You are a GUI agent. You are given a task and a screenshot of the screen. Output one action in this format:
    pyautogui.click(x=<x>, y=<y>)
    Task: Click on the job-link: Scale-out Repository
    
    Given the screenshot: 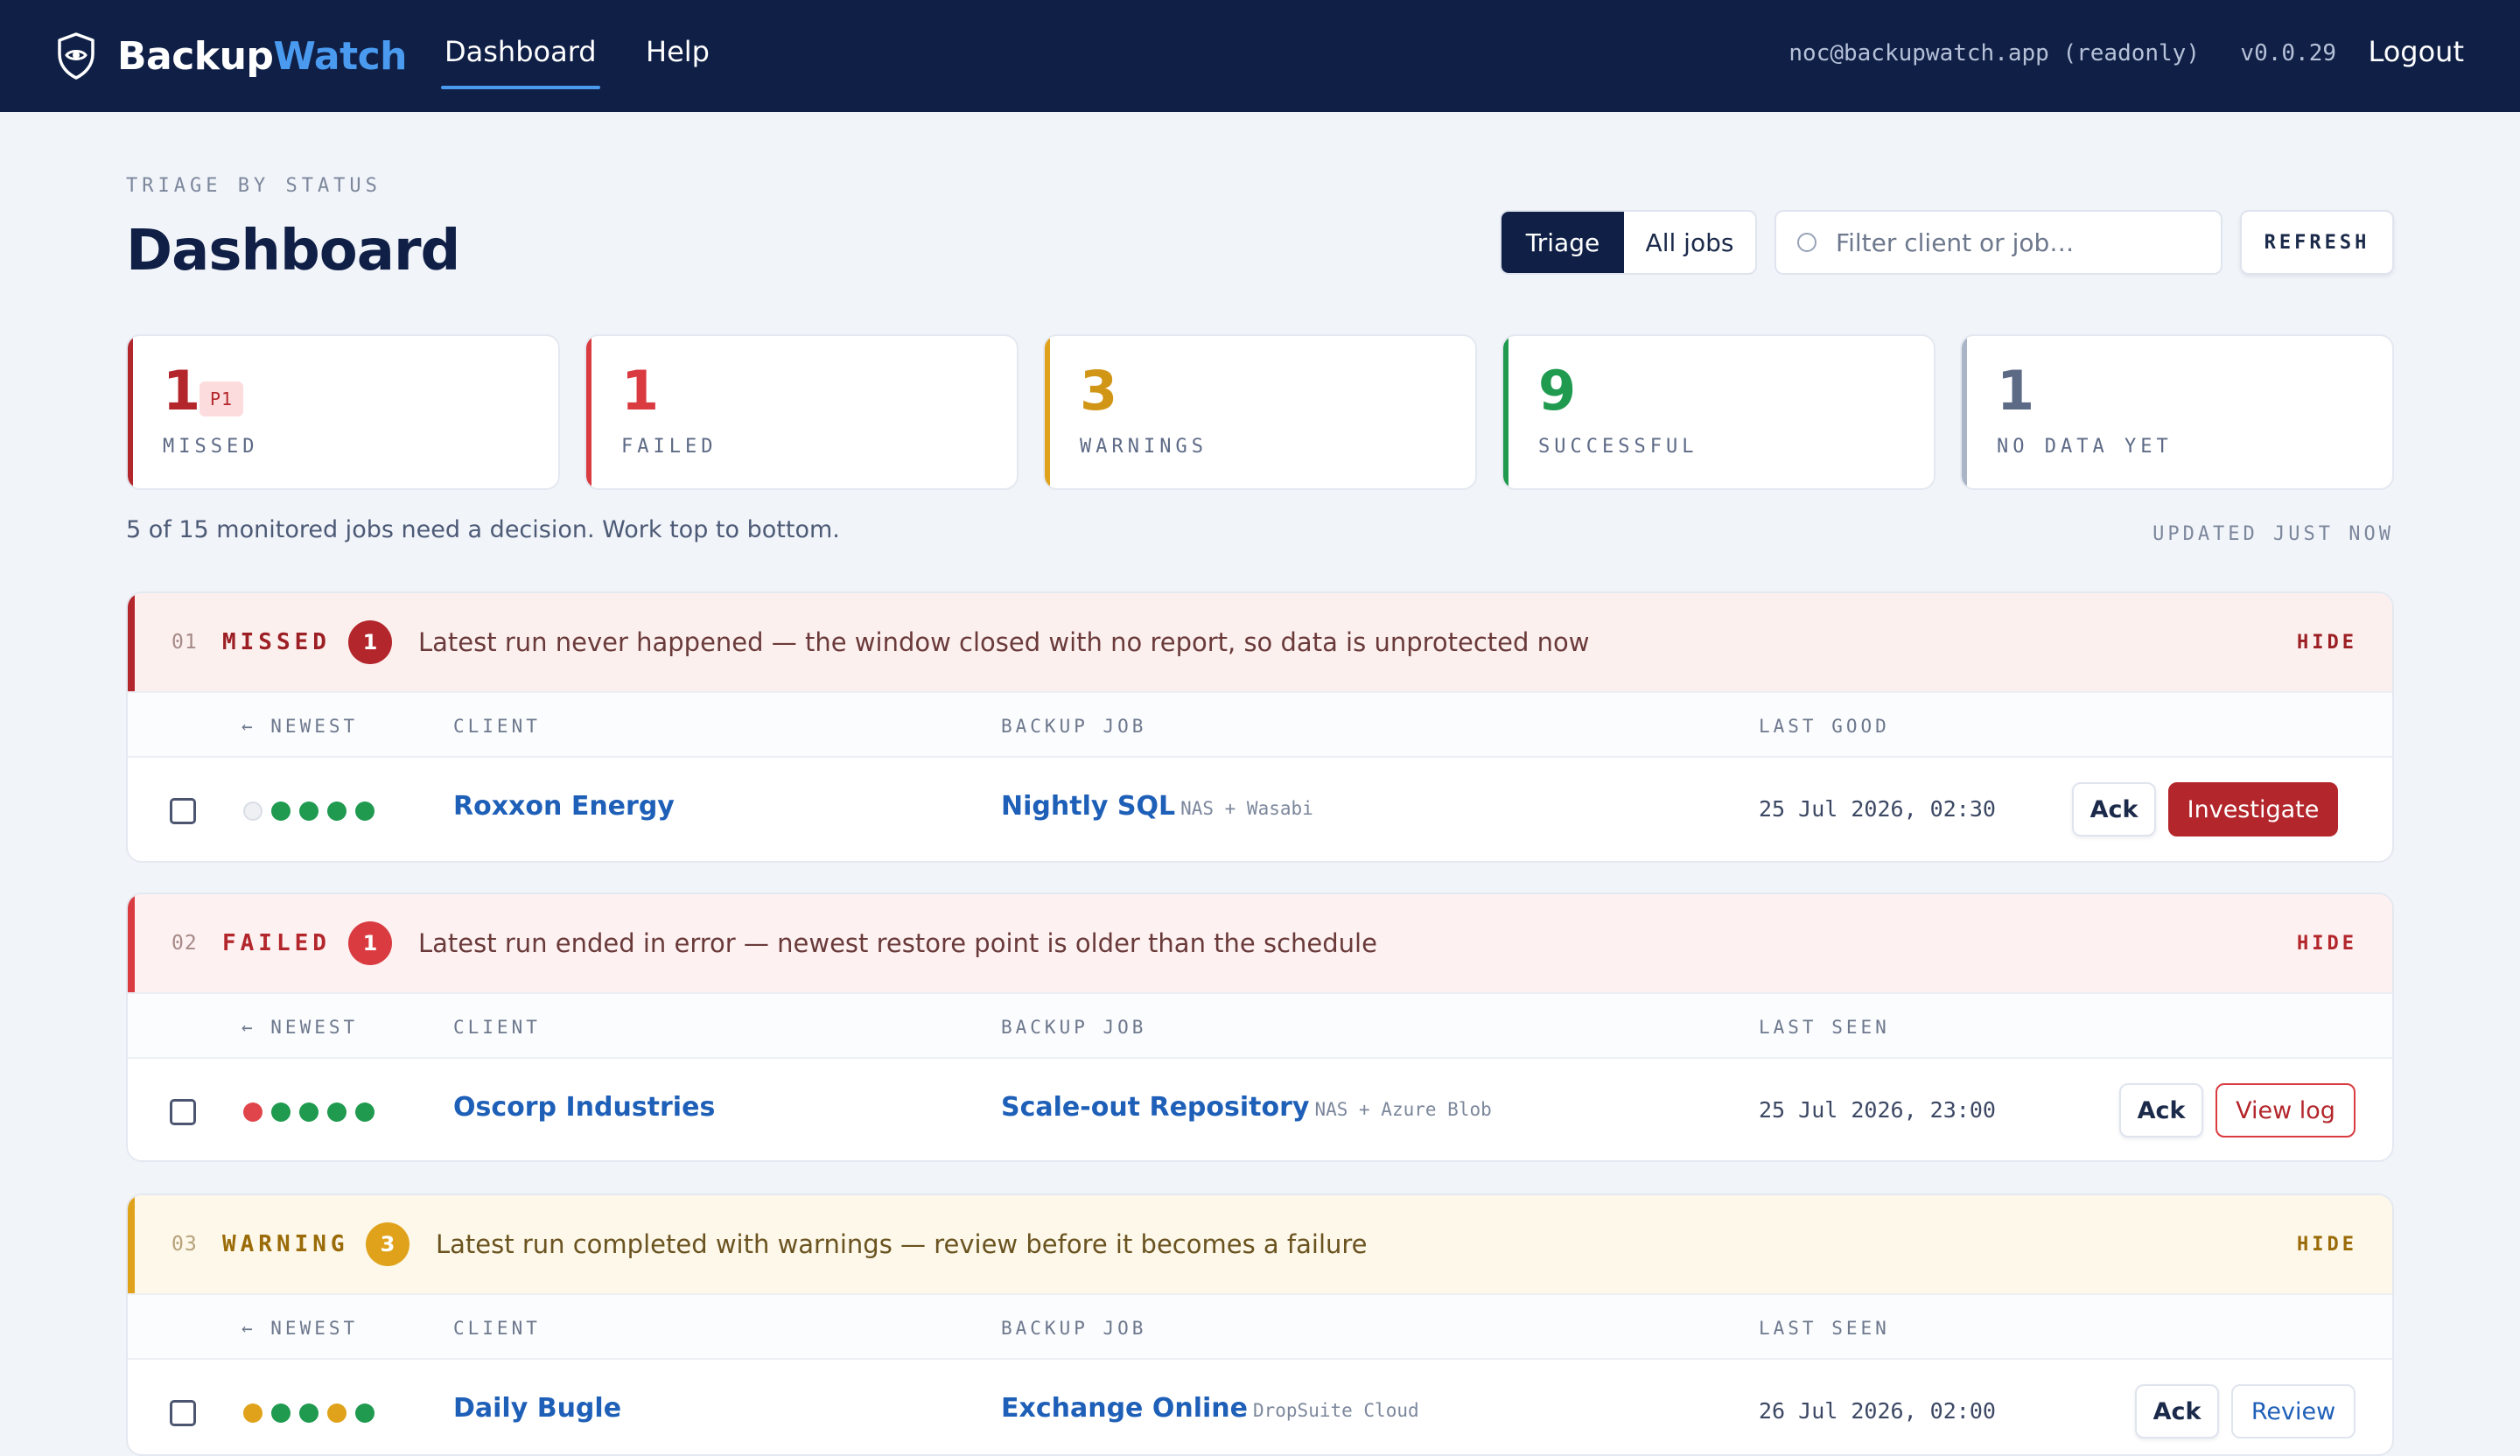 What is the action you would take?
    pyautogui.click(x=1155, y=1107)
    